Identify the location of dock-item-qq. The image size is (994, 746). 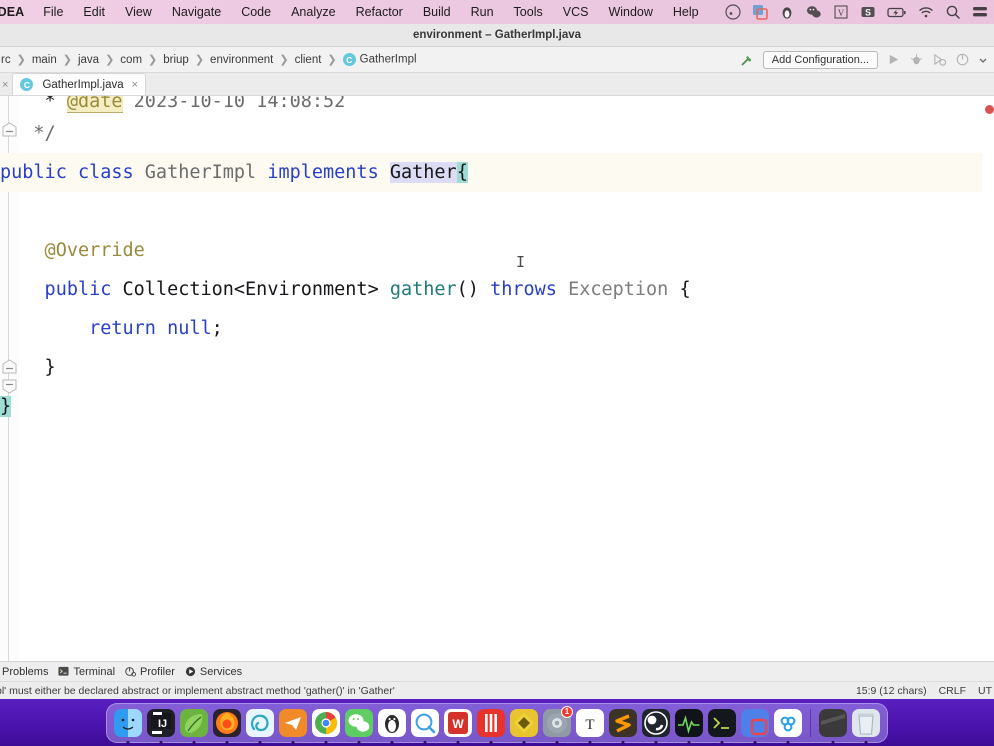
(392, 726).